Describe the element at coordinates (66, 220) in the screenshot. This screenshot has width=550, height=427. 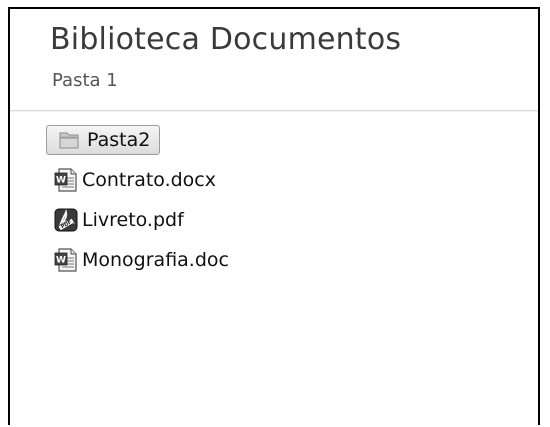
I see `pdf-document-icon: PDF` at that location.